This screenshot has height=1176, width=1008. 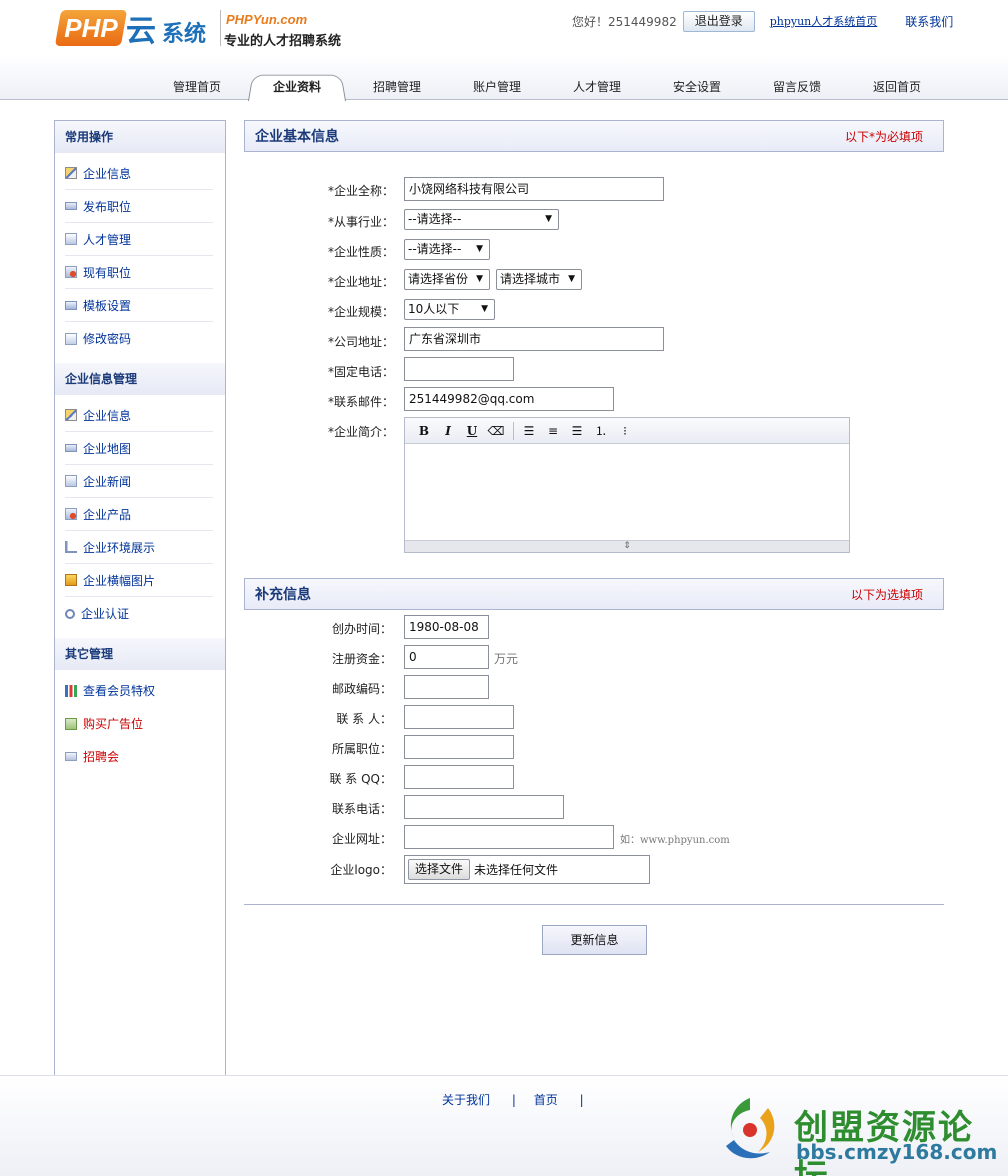 What do you see at coordinates (71, 514) in the screenshot?
I see `product-icon` at bounding box center [71, 514].